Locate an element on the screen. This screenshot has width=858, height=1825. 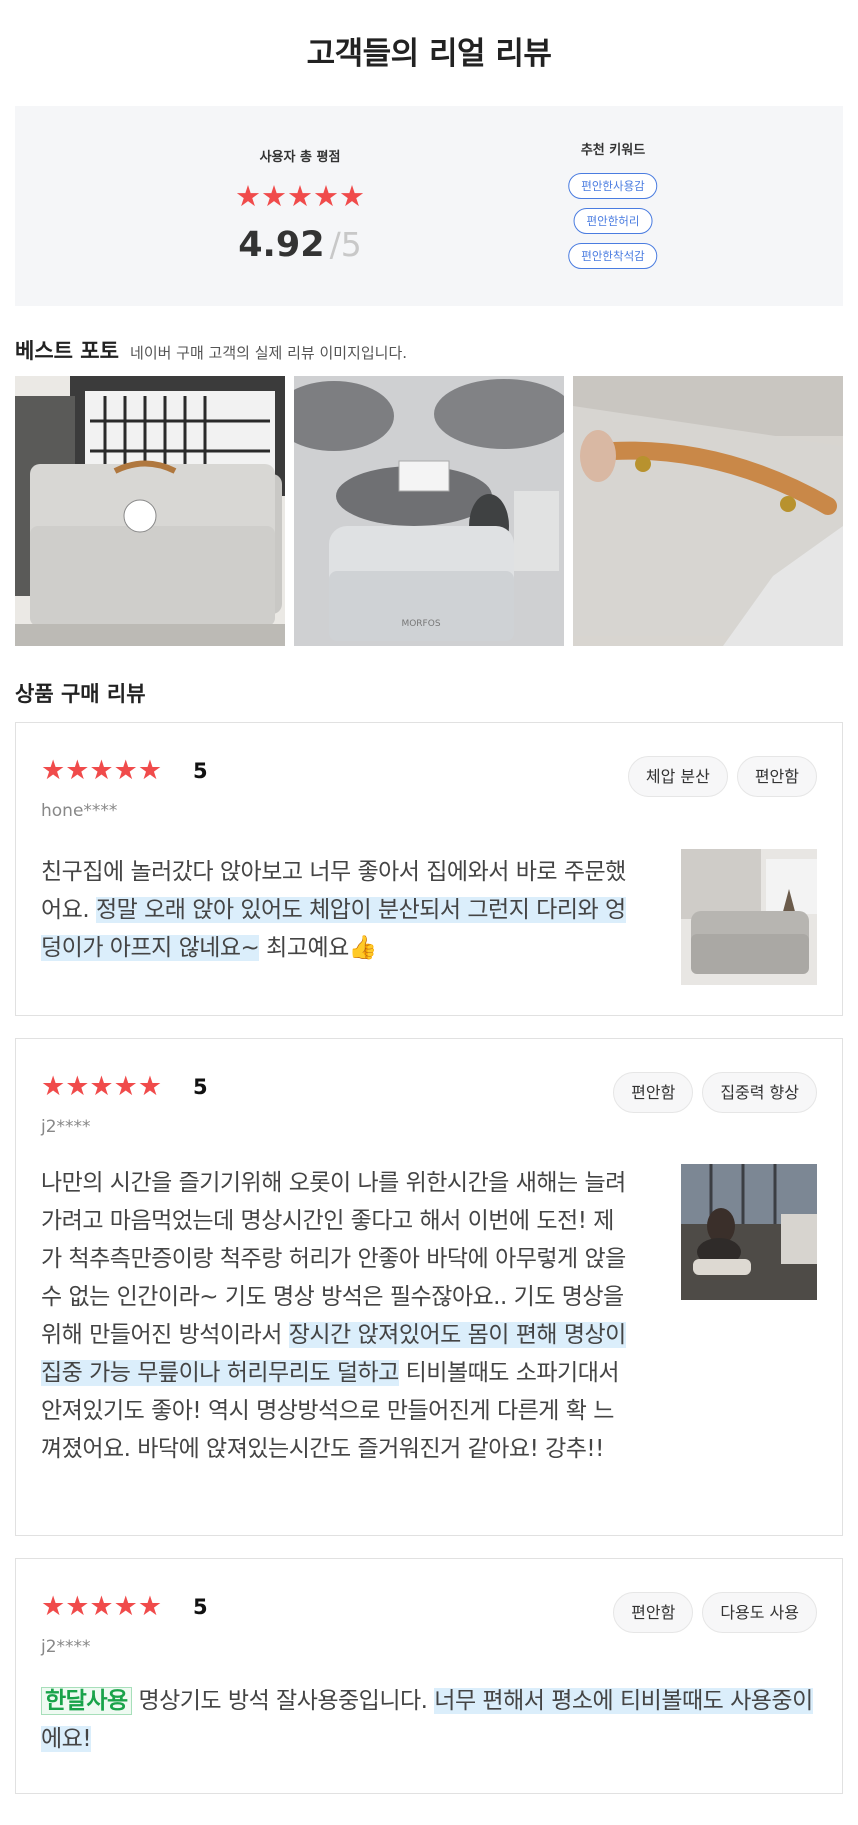
review-text-part: 최고예요👍 is located at coordinates (318, 948).